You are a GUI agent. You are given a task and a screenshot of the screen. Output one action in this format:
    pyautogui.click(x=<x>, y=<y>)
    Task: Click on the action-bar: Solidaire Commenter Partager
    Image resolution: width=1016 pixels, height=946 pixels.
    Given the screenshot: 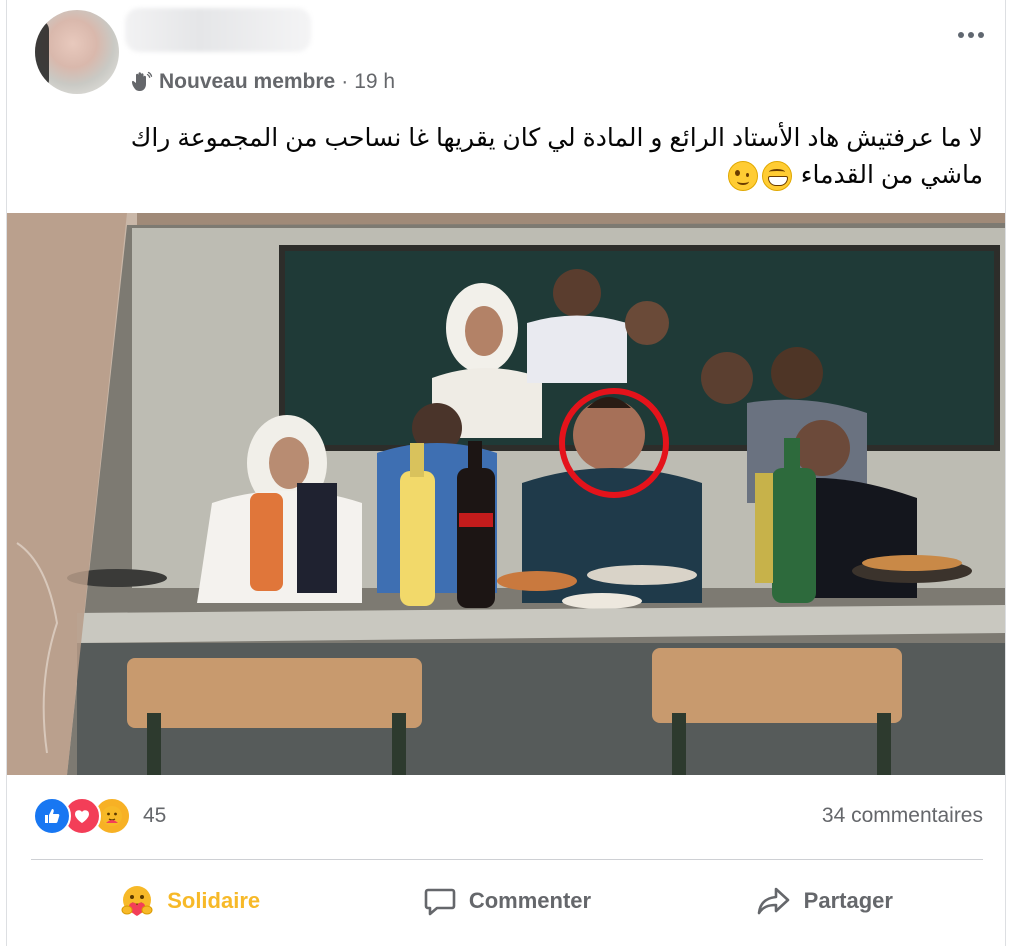 What is the action you would take?
    pyautogui.click(x=507, y=901)
    